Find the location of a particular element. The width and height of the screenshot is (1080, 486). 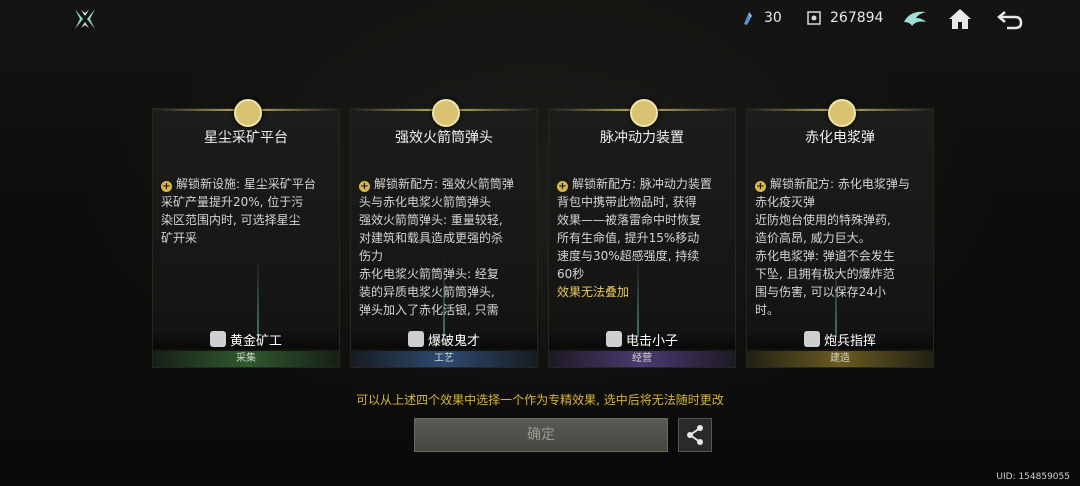

card-skill: 爆破鬼才 is located at coordinates (444, 339).